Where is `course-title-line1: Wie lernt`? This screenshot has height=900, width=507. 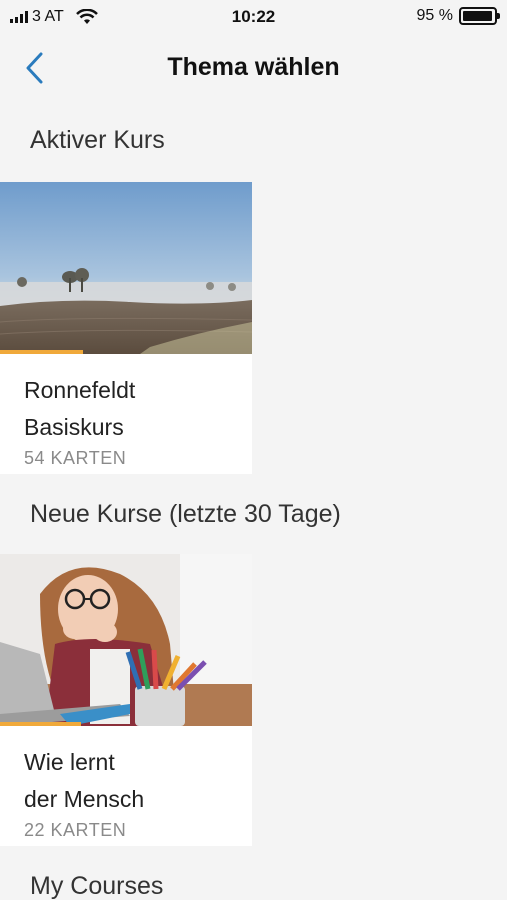 course-title-line1: Wie lernt is located at coordinates (69, 762).